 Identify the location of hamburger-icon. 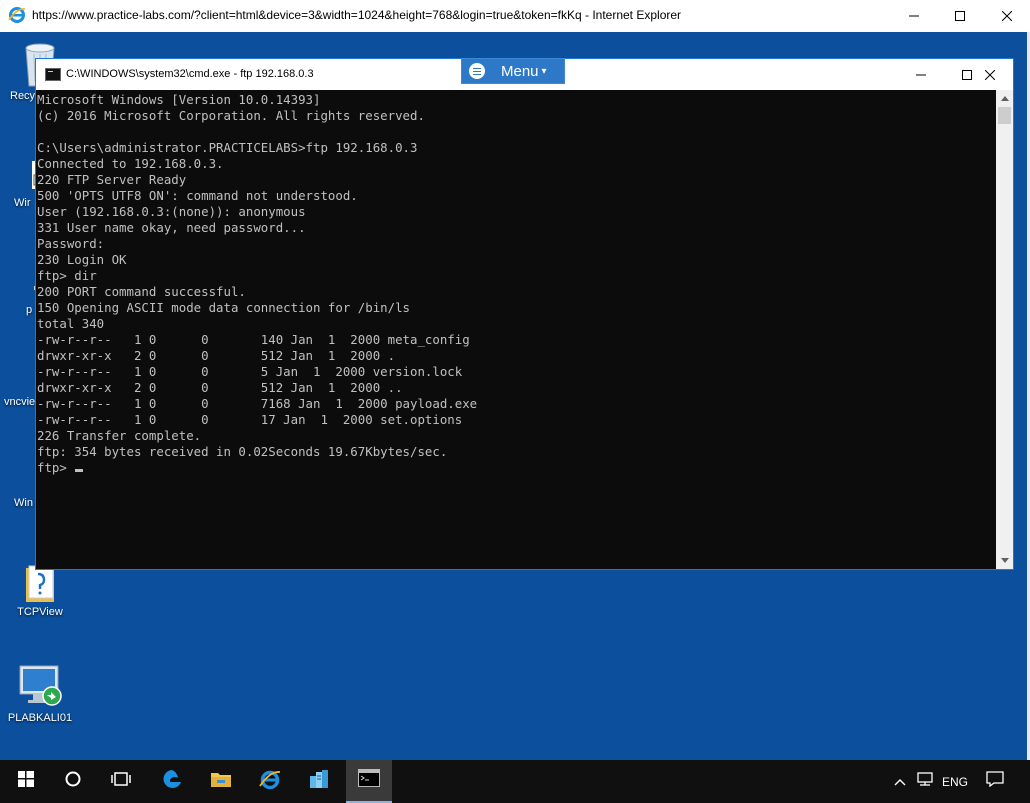
(477, 71).